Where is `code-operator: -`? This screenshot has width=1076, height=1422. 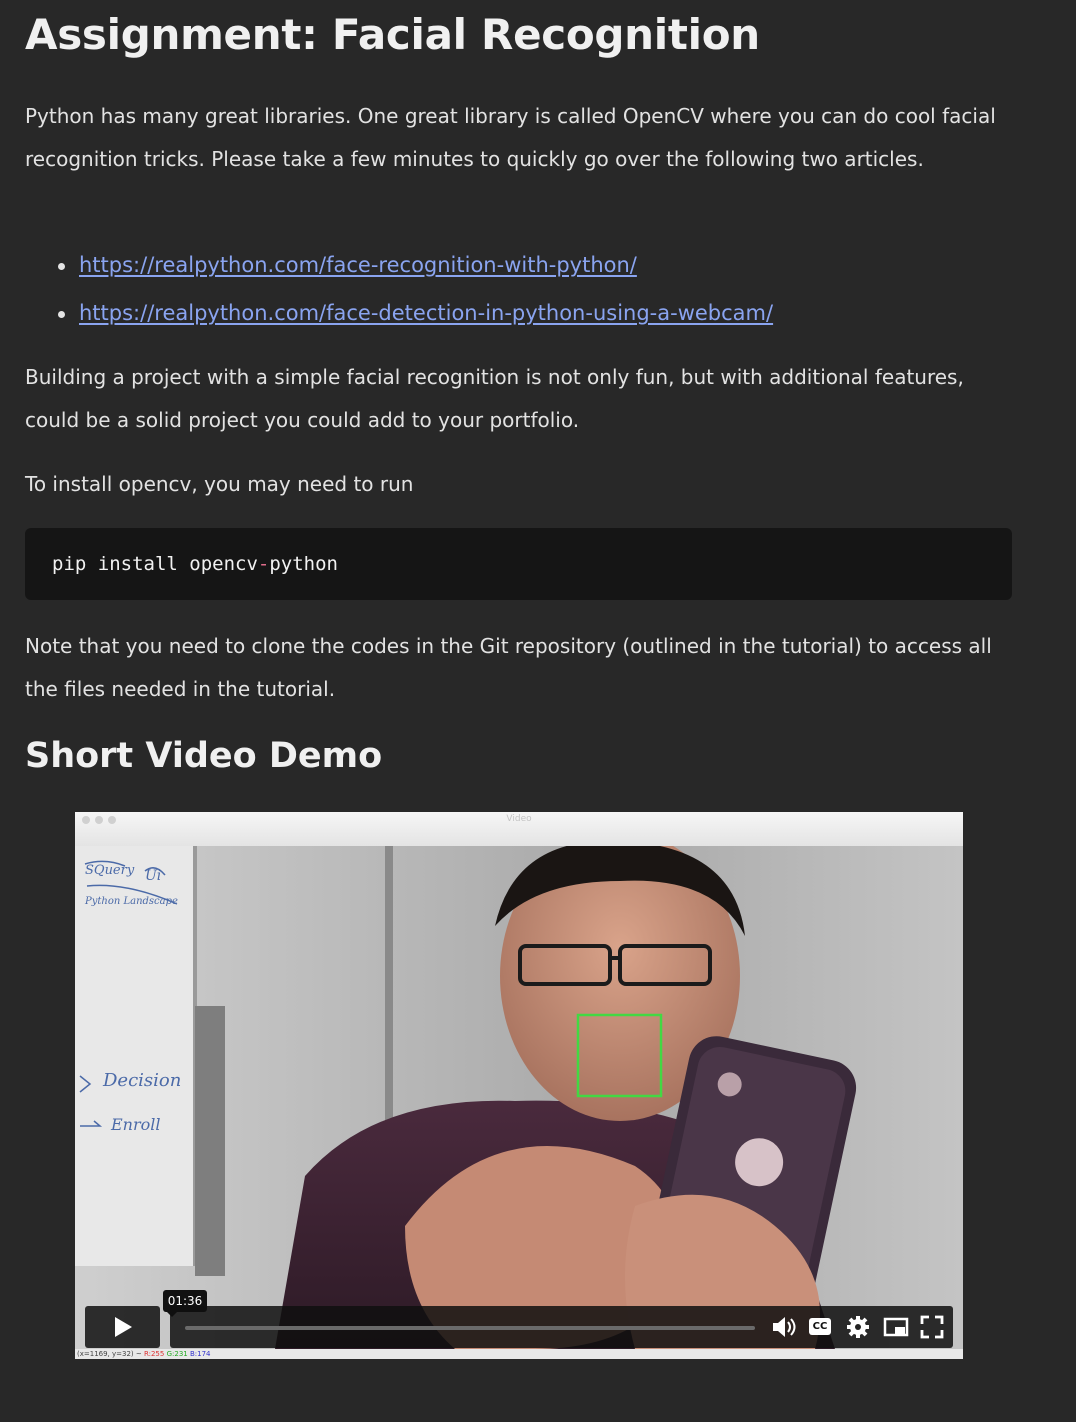
code-operator: - is located at coordinates (263, 564).